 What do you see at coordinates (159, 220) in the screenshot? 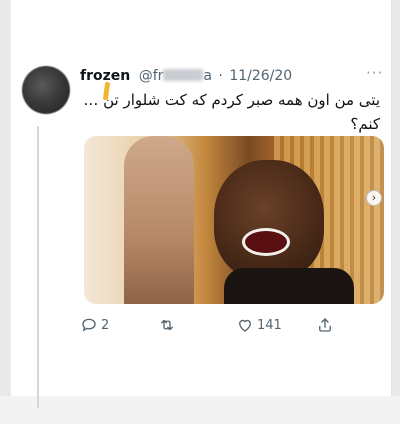
I see `media-raised-arm` at bounding box center [159, 220].